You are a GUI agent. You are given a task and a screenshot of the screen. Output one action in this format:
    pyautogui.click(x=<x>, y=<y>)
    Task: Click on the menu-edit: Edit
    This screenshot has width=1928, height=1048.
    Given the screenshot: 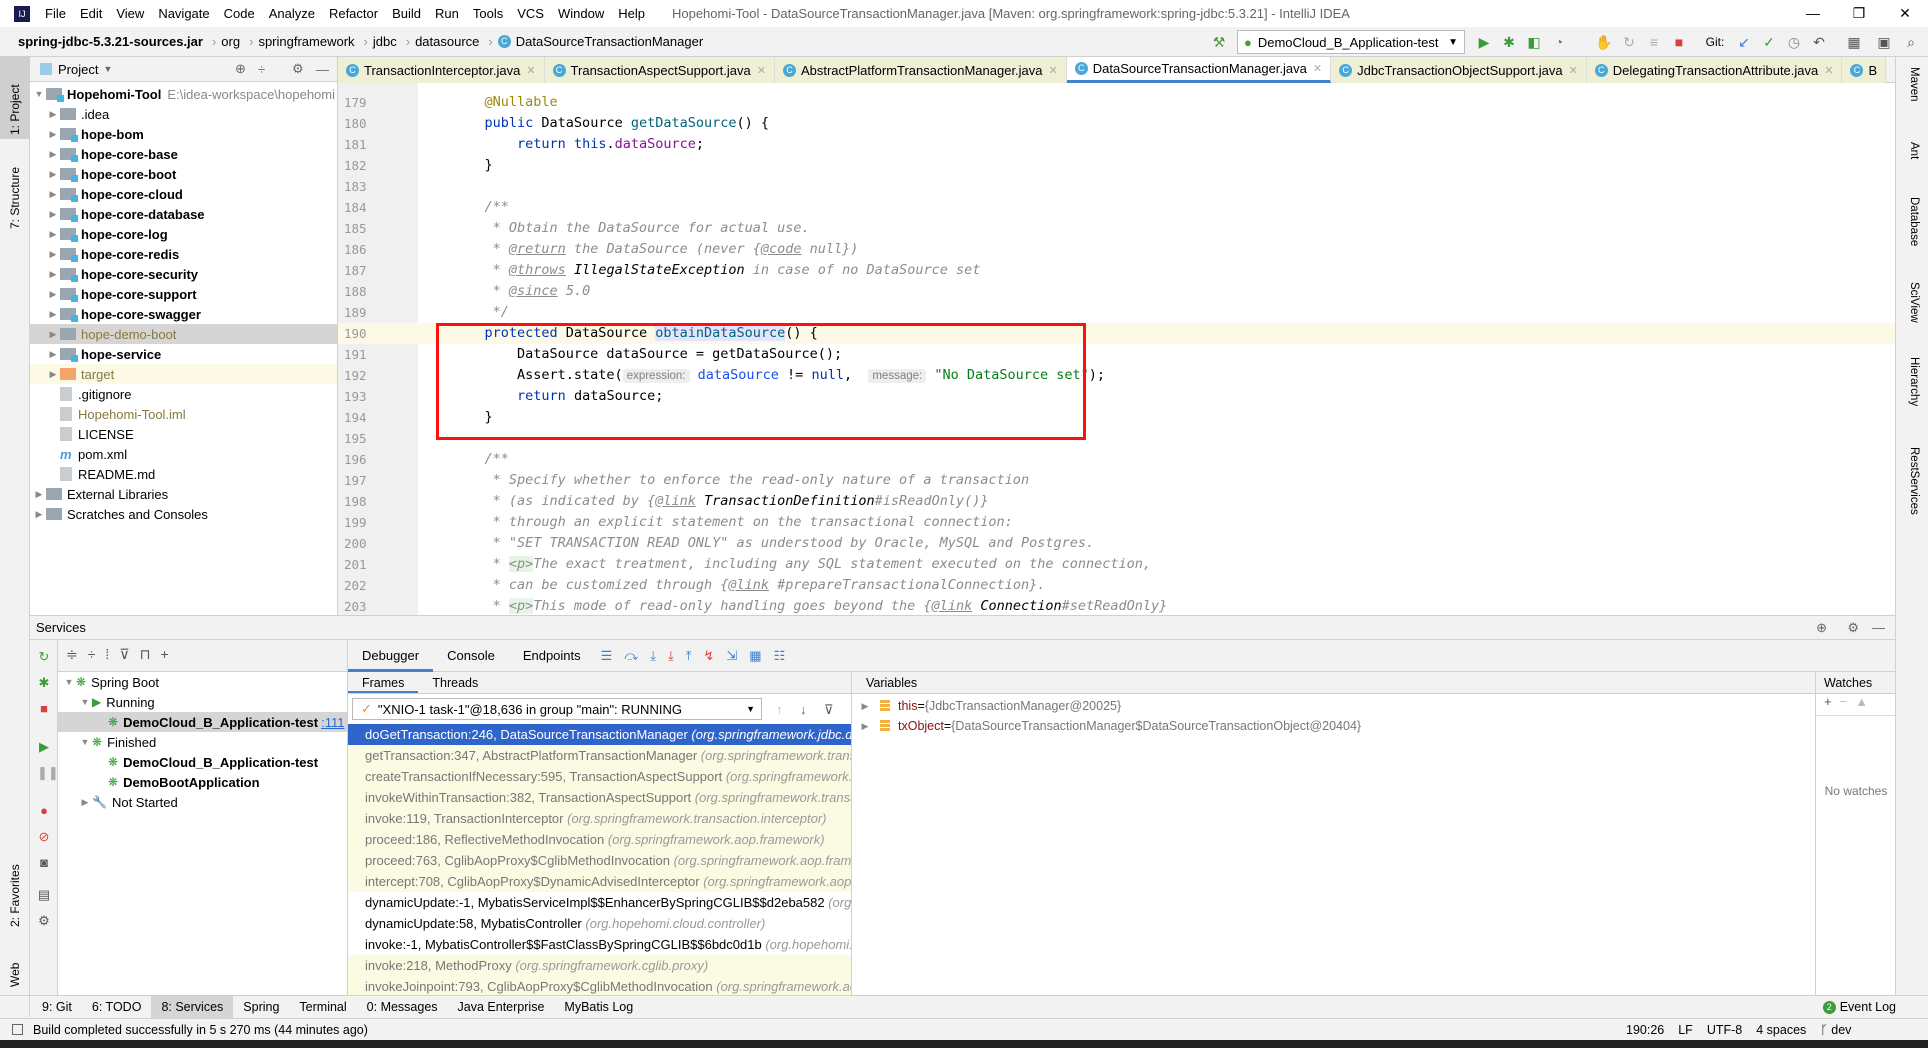 What is the action you would take?
    pyautogui.click(x=91, y=13)
    